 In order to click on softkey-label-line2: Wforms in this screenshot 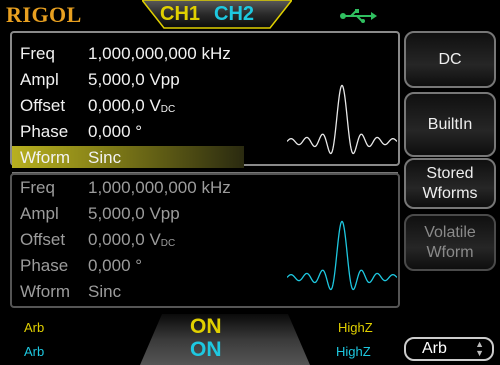, I will do `click(450, 193)`.